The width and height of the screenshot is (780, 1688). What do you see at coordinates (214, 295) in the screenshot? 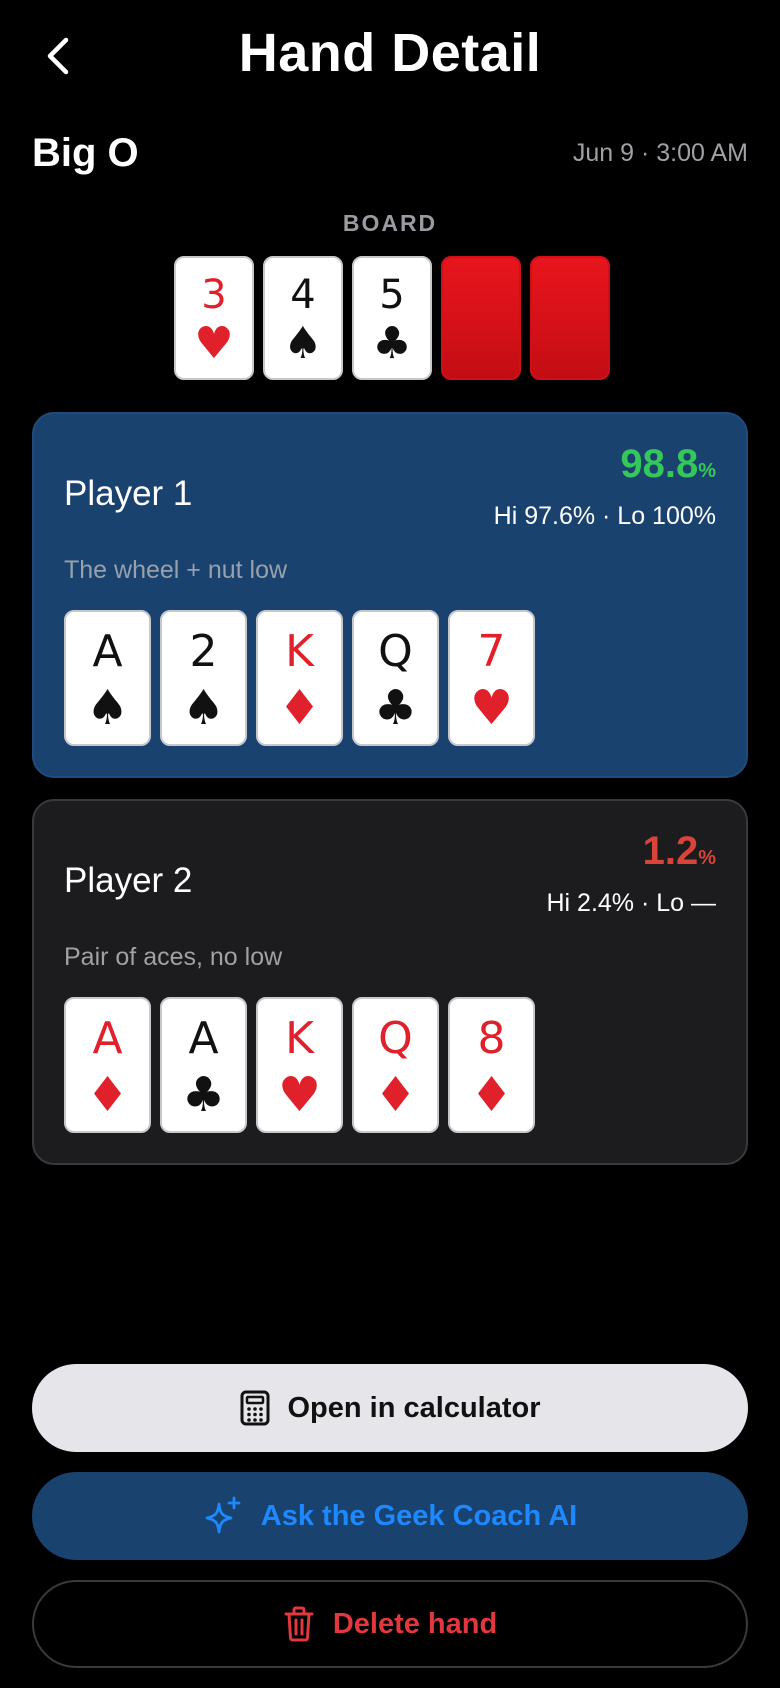
I see `card-rank: 3` at bounding box center [214, 295].